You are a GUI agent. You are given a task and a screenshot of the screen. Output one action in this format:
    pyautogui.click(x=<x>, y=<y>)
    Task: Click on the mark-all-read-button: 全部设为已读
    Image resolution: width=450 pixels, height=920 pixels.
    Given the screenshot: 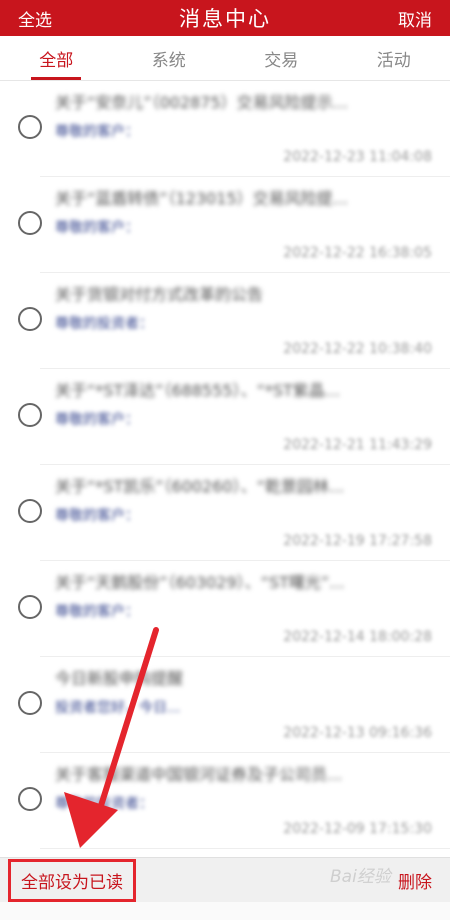 What is the action you would take?
    pyautogui.click(x=72, y=880)
    